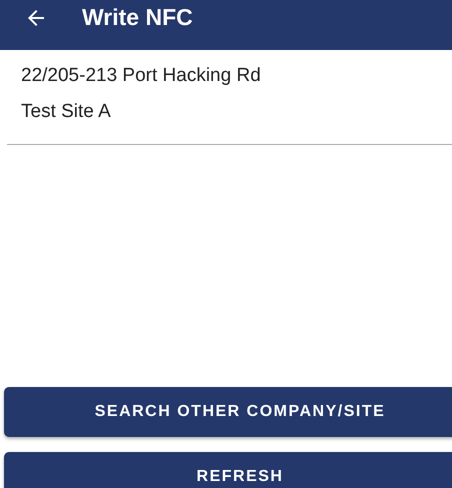 The width and height of the screenshot is (452, 488). Describe the element at coordinates (228, 470) in the screenshot. I see `action-button: REFRESH` at that location.